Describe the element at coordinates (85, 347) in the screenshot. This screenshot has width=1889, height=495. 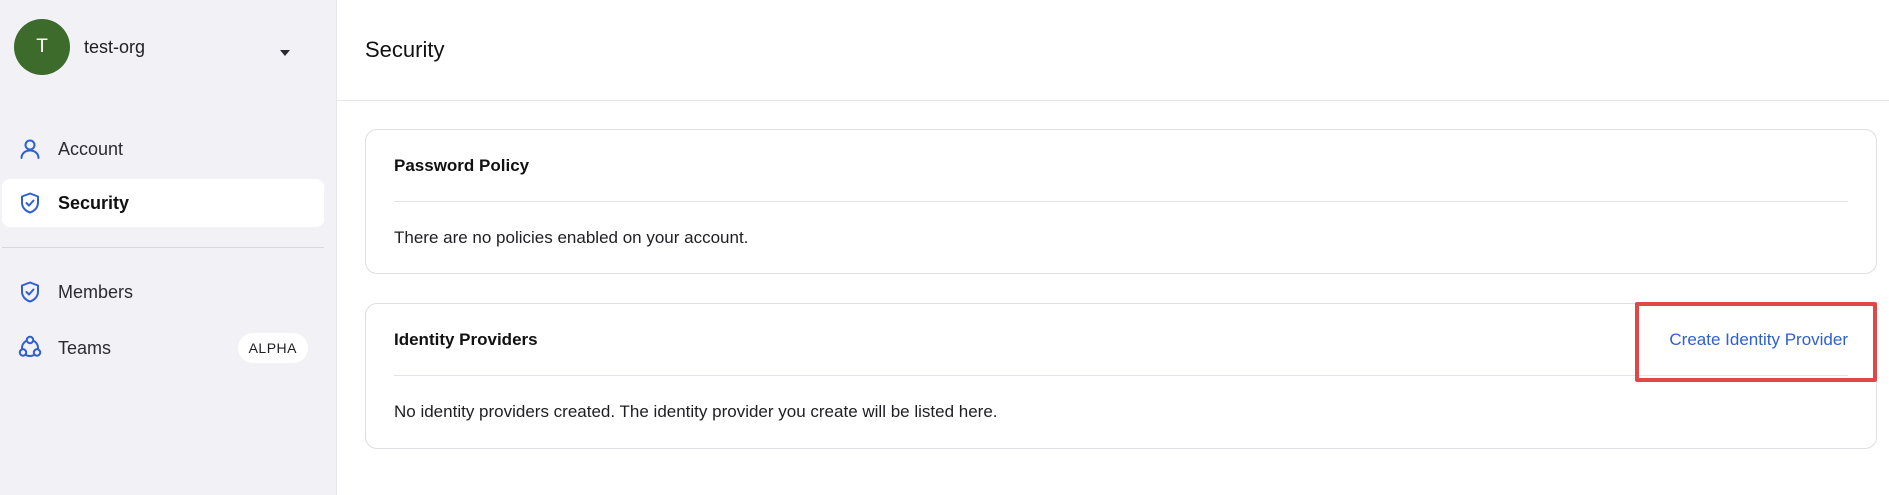
I see `sidebar-item-label: Teams` at that location.